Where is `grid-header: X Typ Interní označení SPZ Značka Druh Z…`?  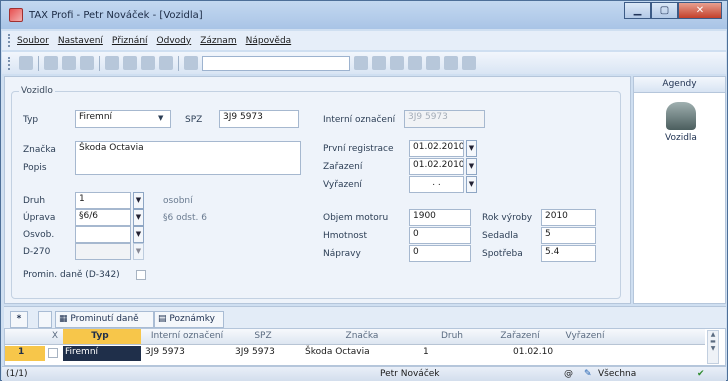 grid-header: X Typ Interní označení SPZ Značka Druh Z… is located at coordinates (355, 337).